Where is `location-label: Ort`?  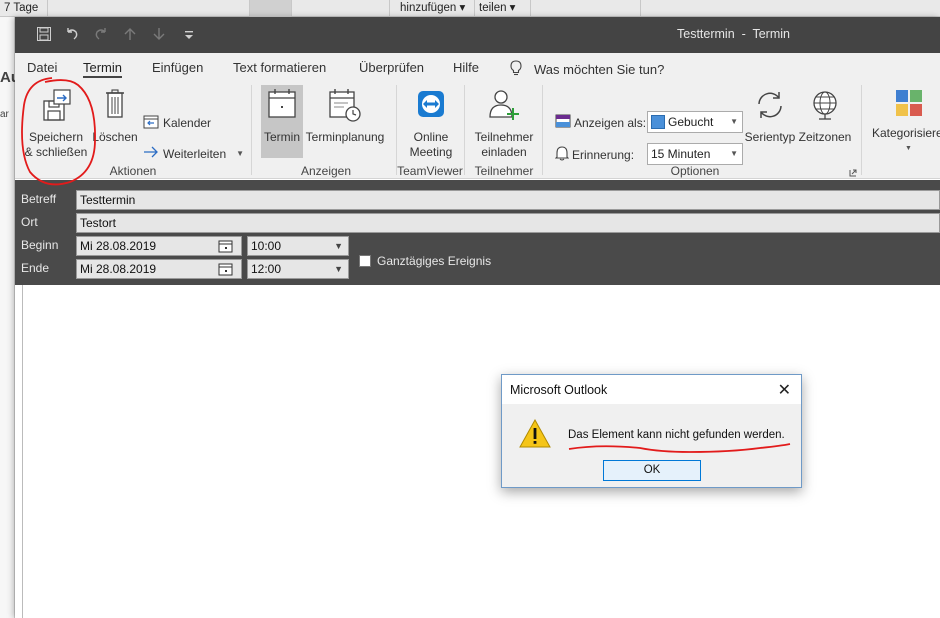 location-label: Ort is located at coordinates (29, 222).